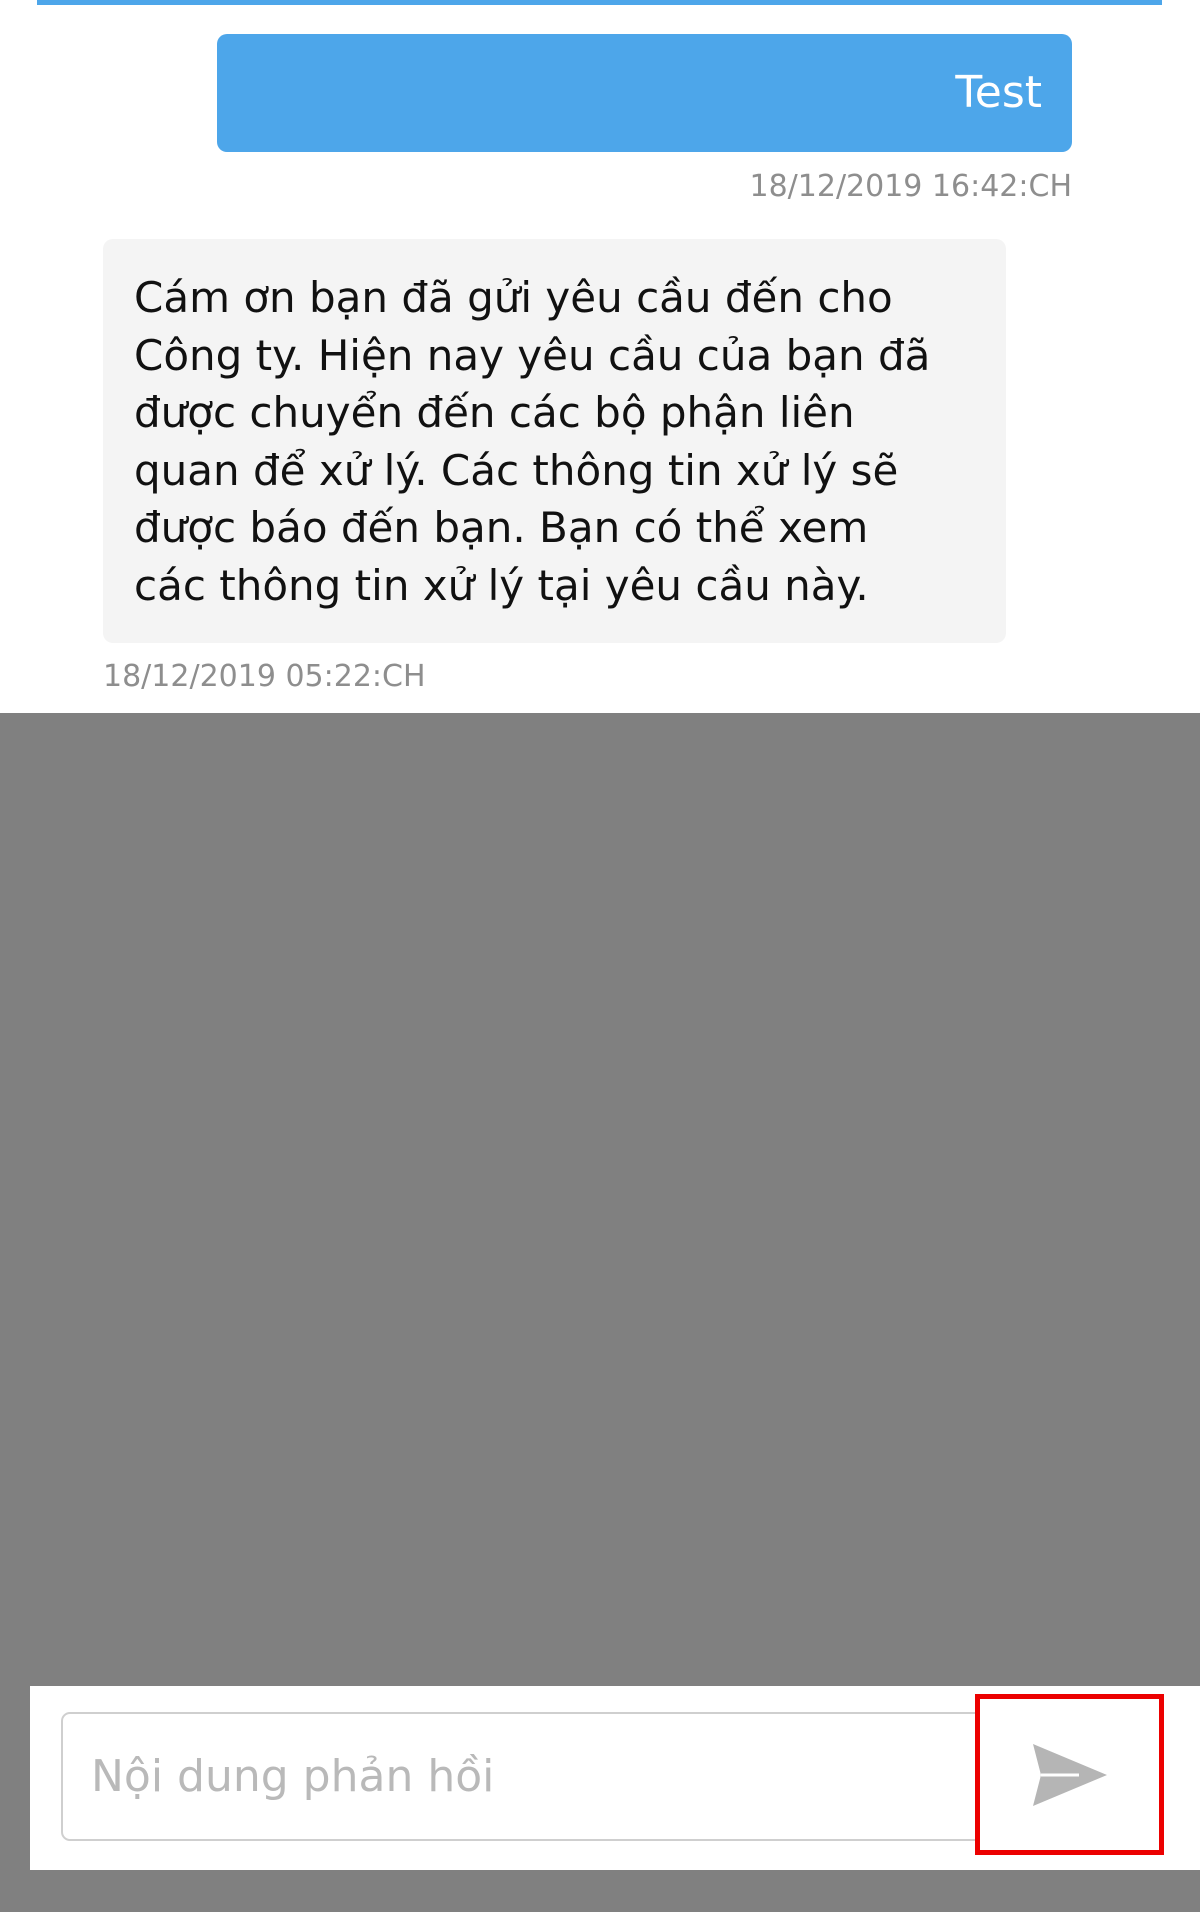 The image size is (1200, 1912). What do you see at coordinates (264, 676) in the screenshot?
I see `received-message-timestamp: 18/12/2019 05:22:CH` at bounding box center [264, 676].